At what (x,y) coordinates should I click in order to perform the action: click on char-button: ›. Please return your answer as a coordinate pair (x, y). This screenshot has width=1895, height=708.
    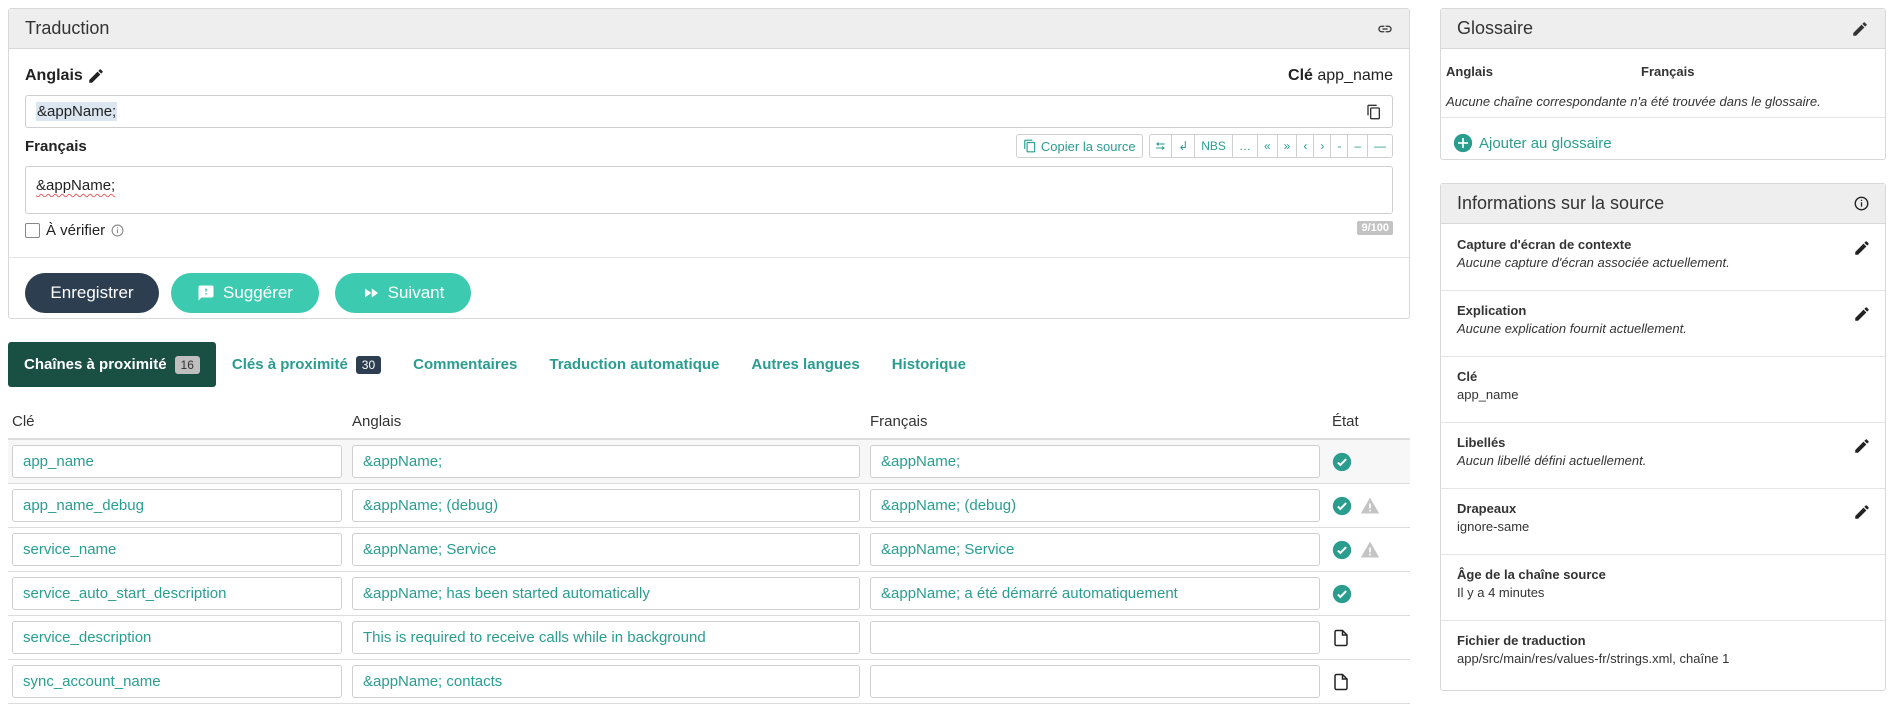
    Looking at the image, I should click on (1323, 146).